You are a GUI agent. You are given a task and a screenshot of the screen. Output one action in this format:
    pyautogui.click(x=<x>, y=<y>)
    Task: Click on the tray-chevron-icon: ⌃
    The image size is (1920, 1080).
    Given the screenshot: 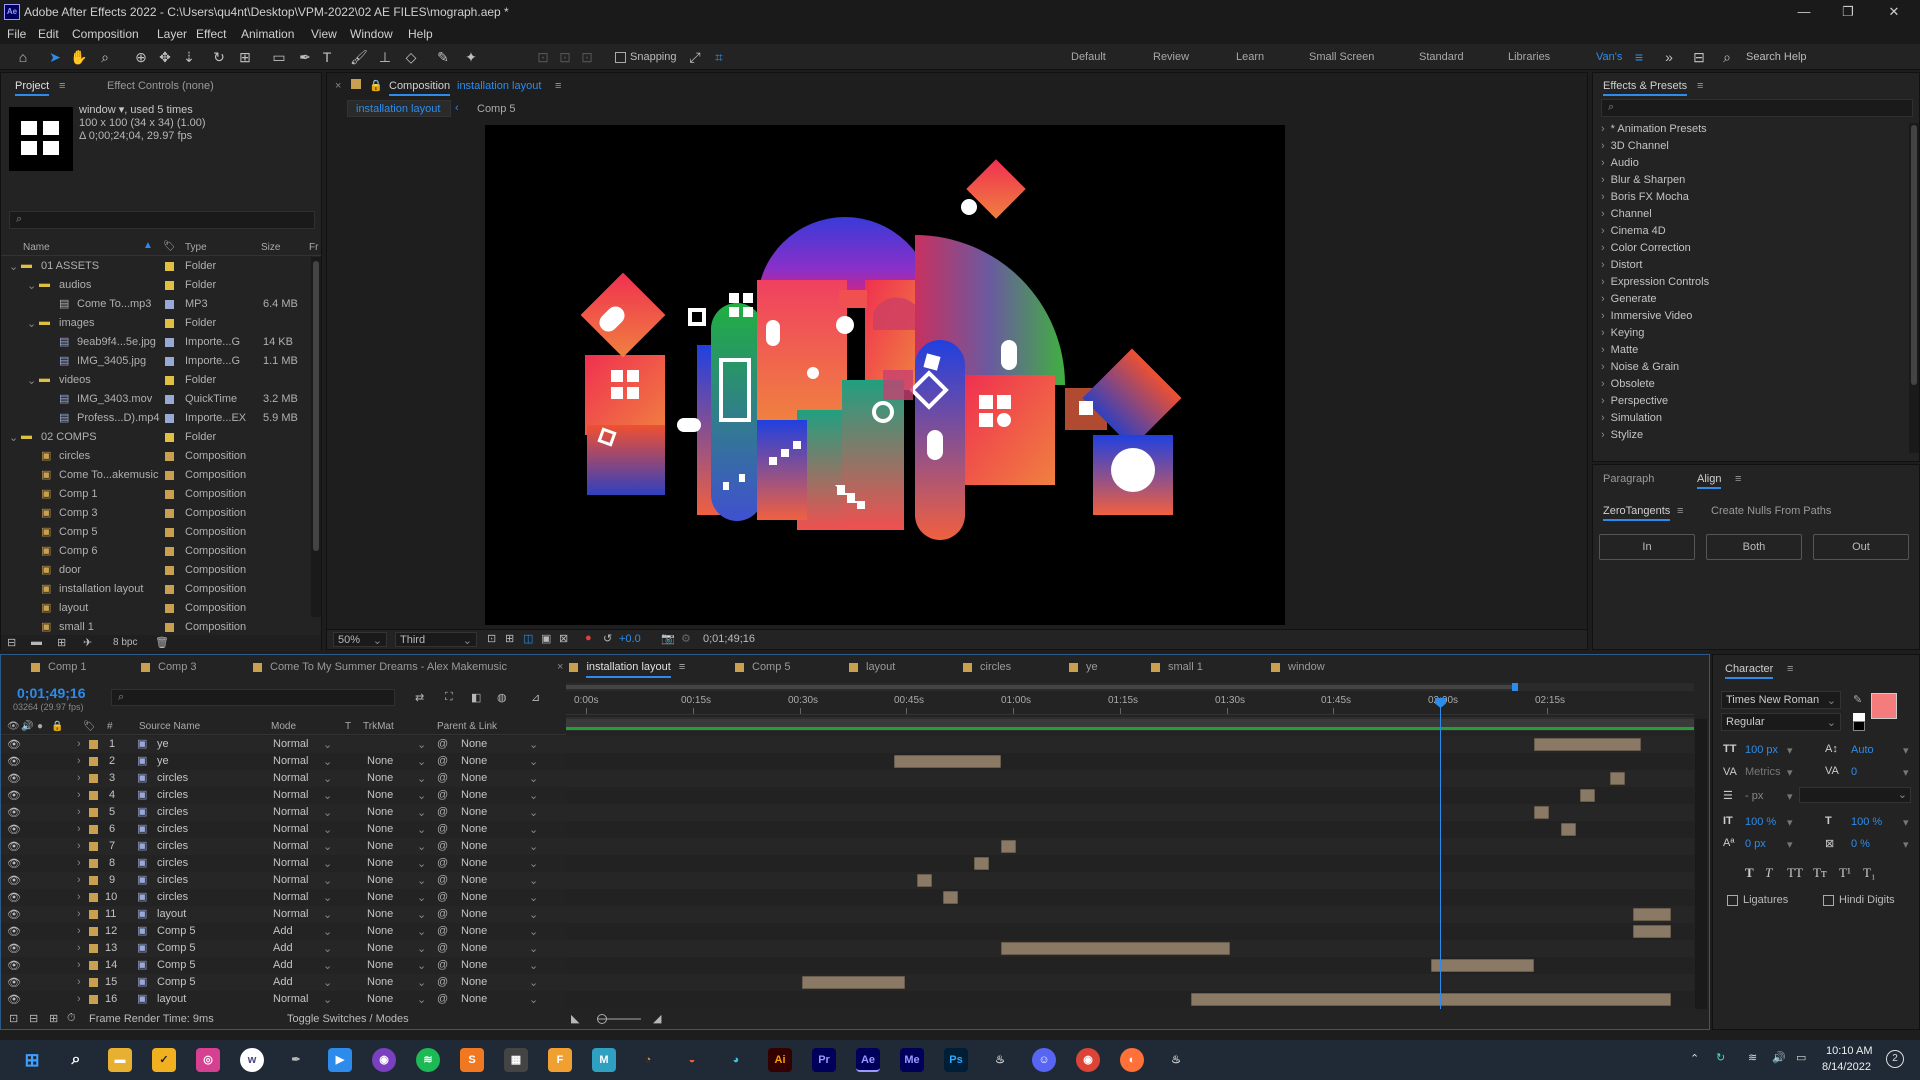 What is the action you would take?
    pyautogui.click(x=1694, y=1058)
    